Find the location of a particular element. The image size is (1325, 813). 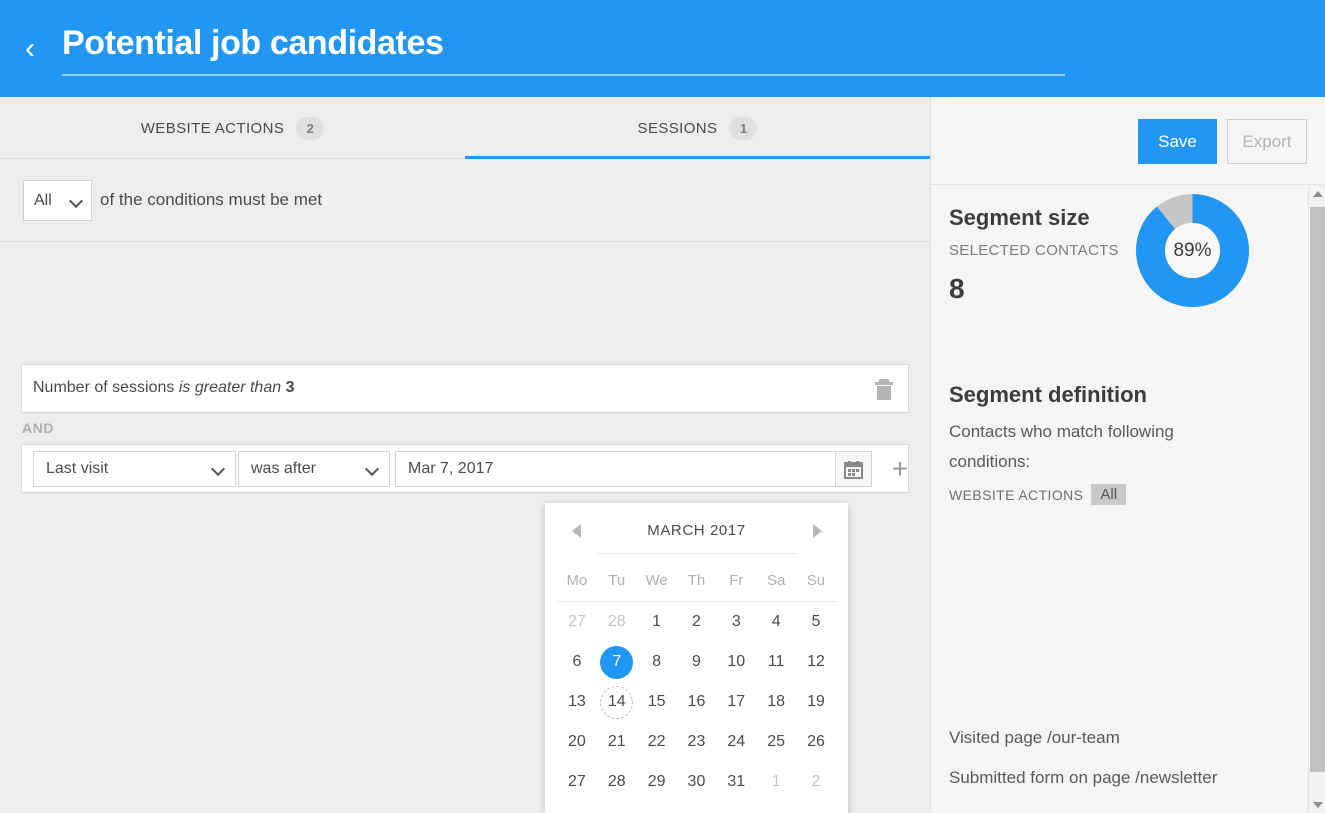

datepicker-day-label: 7 is located at coordinates (736, 809).